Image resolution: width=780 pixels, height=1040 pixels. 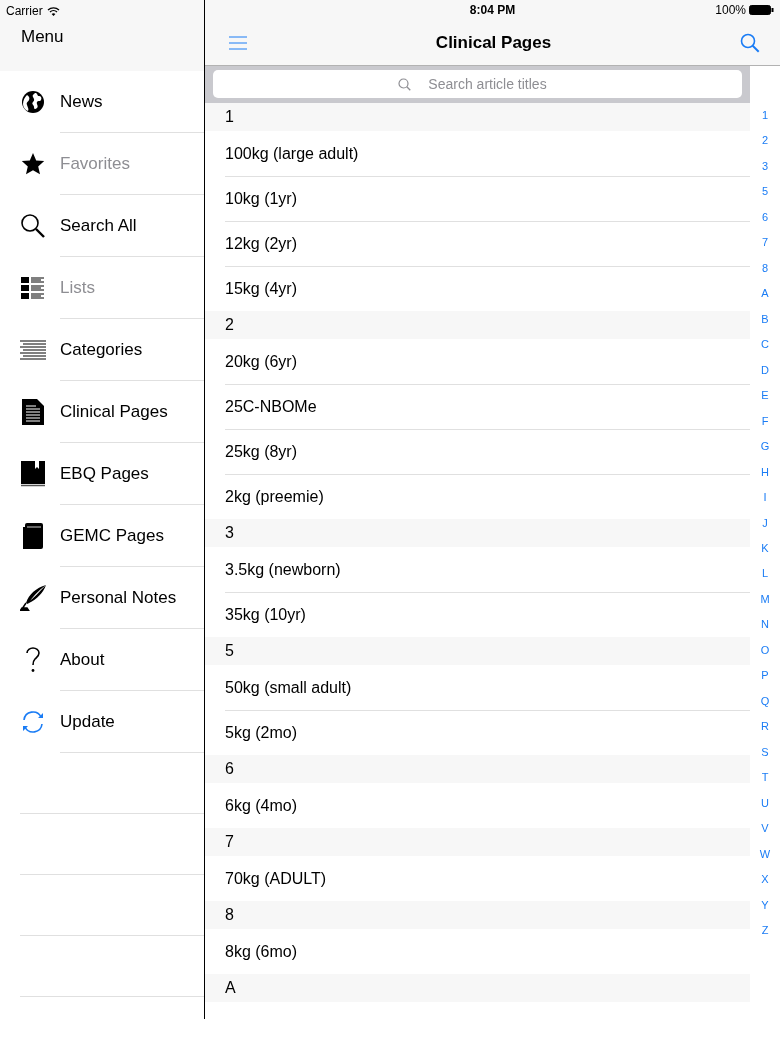 What do you see at coordinates (765, 166) in the screenshot?
I see `index-letter: 3` at bounding box center [765, 166].